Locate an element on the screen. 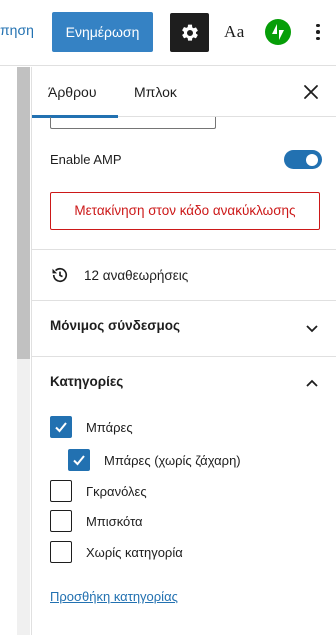  revisions-link: 12 αναθεωρήσεις is located at coordinates (119, 275).